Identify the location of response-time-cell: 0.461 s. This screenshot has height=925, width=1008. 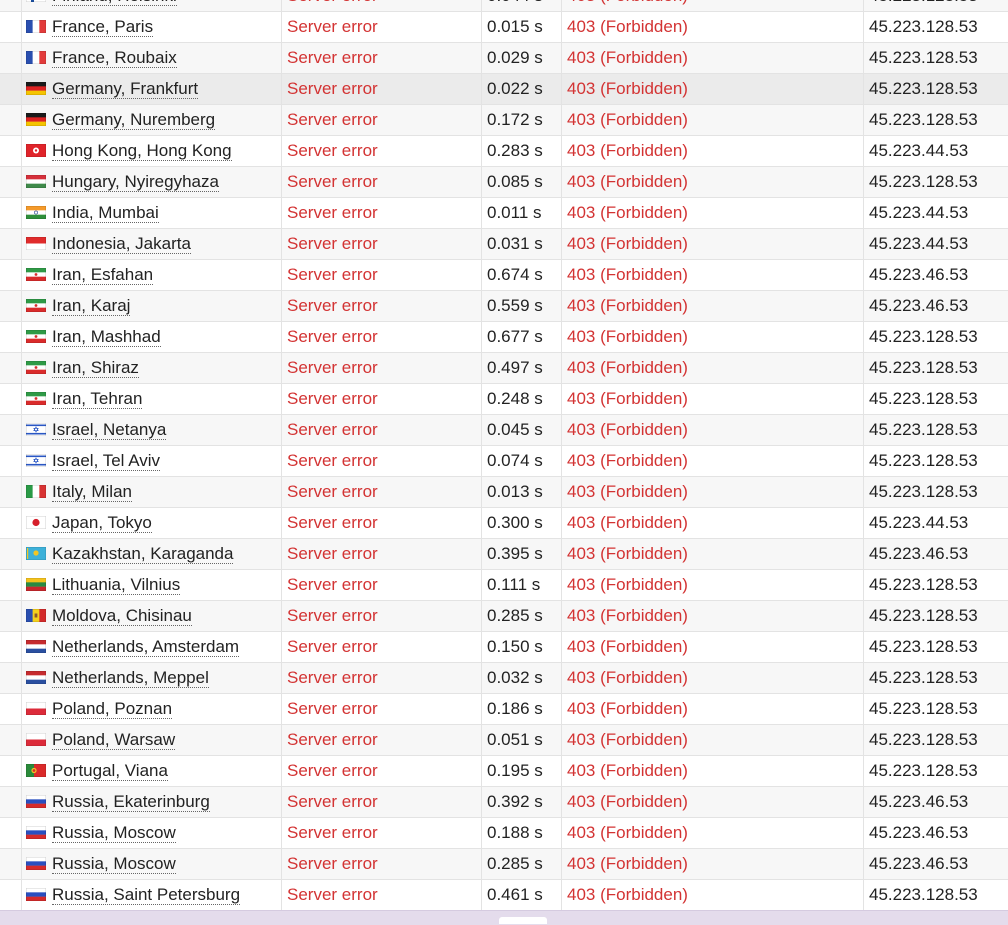
(521, 895).